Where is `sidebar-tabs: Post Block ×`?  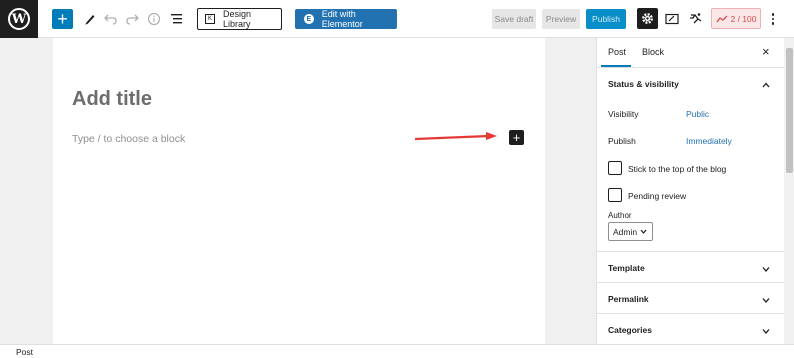
sidebar-tabs: Post Block × is located at coordinates (690, 53).